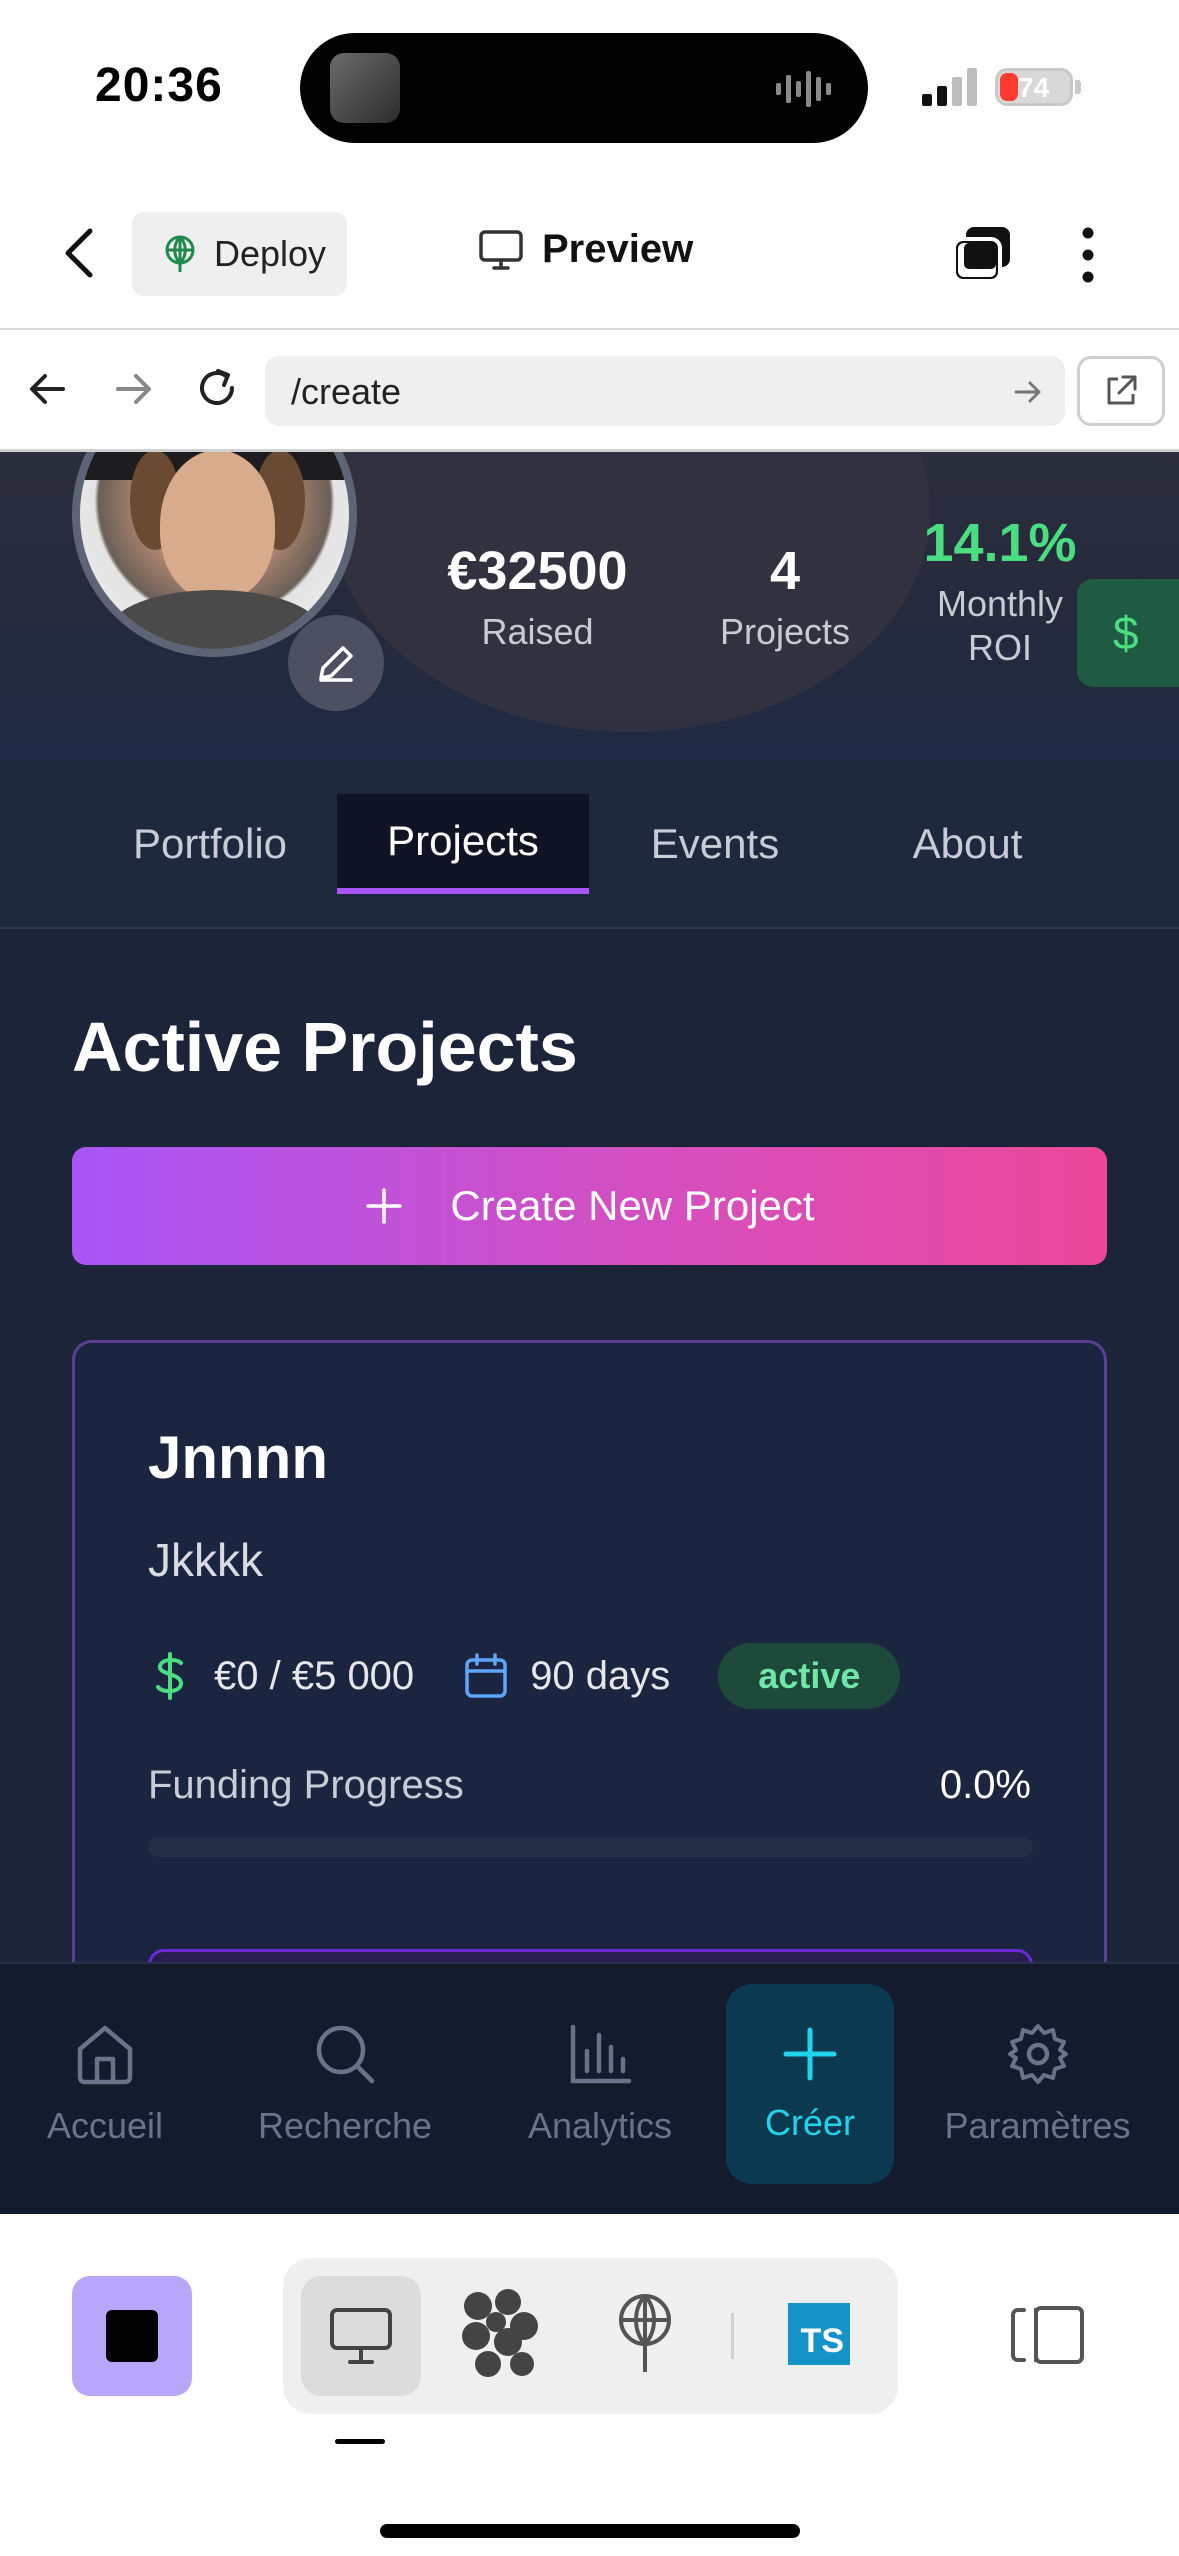 The image size is (1179, 2556). I want to click on project-title: Jnnnn, so click(238, 1457).